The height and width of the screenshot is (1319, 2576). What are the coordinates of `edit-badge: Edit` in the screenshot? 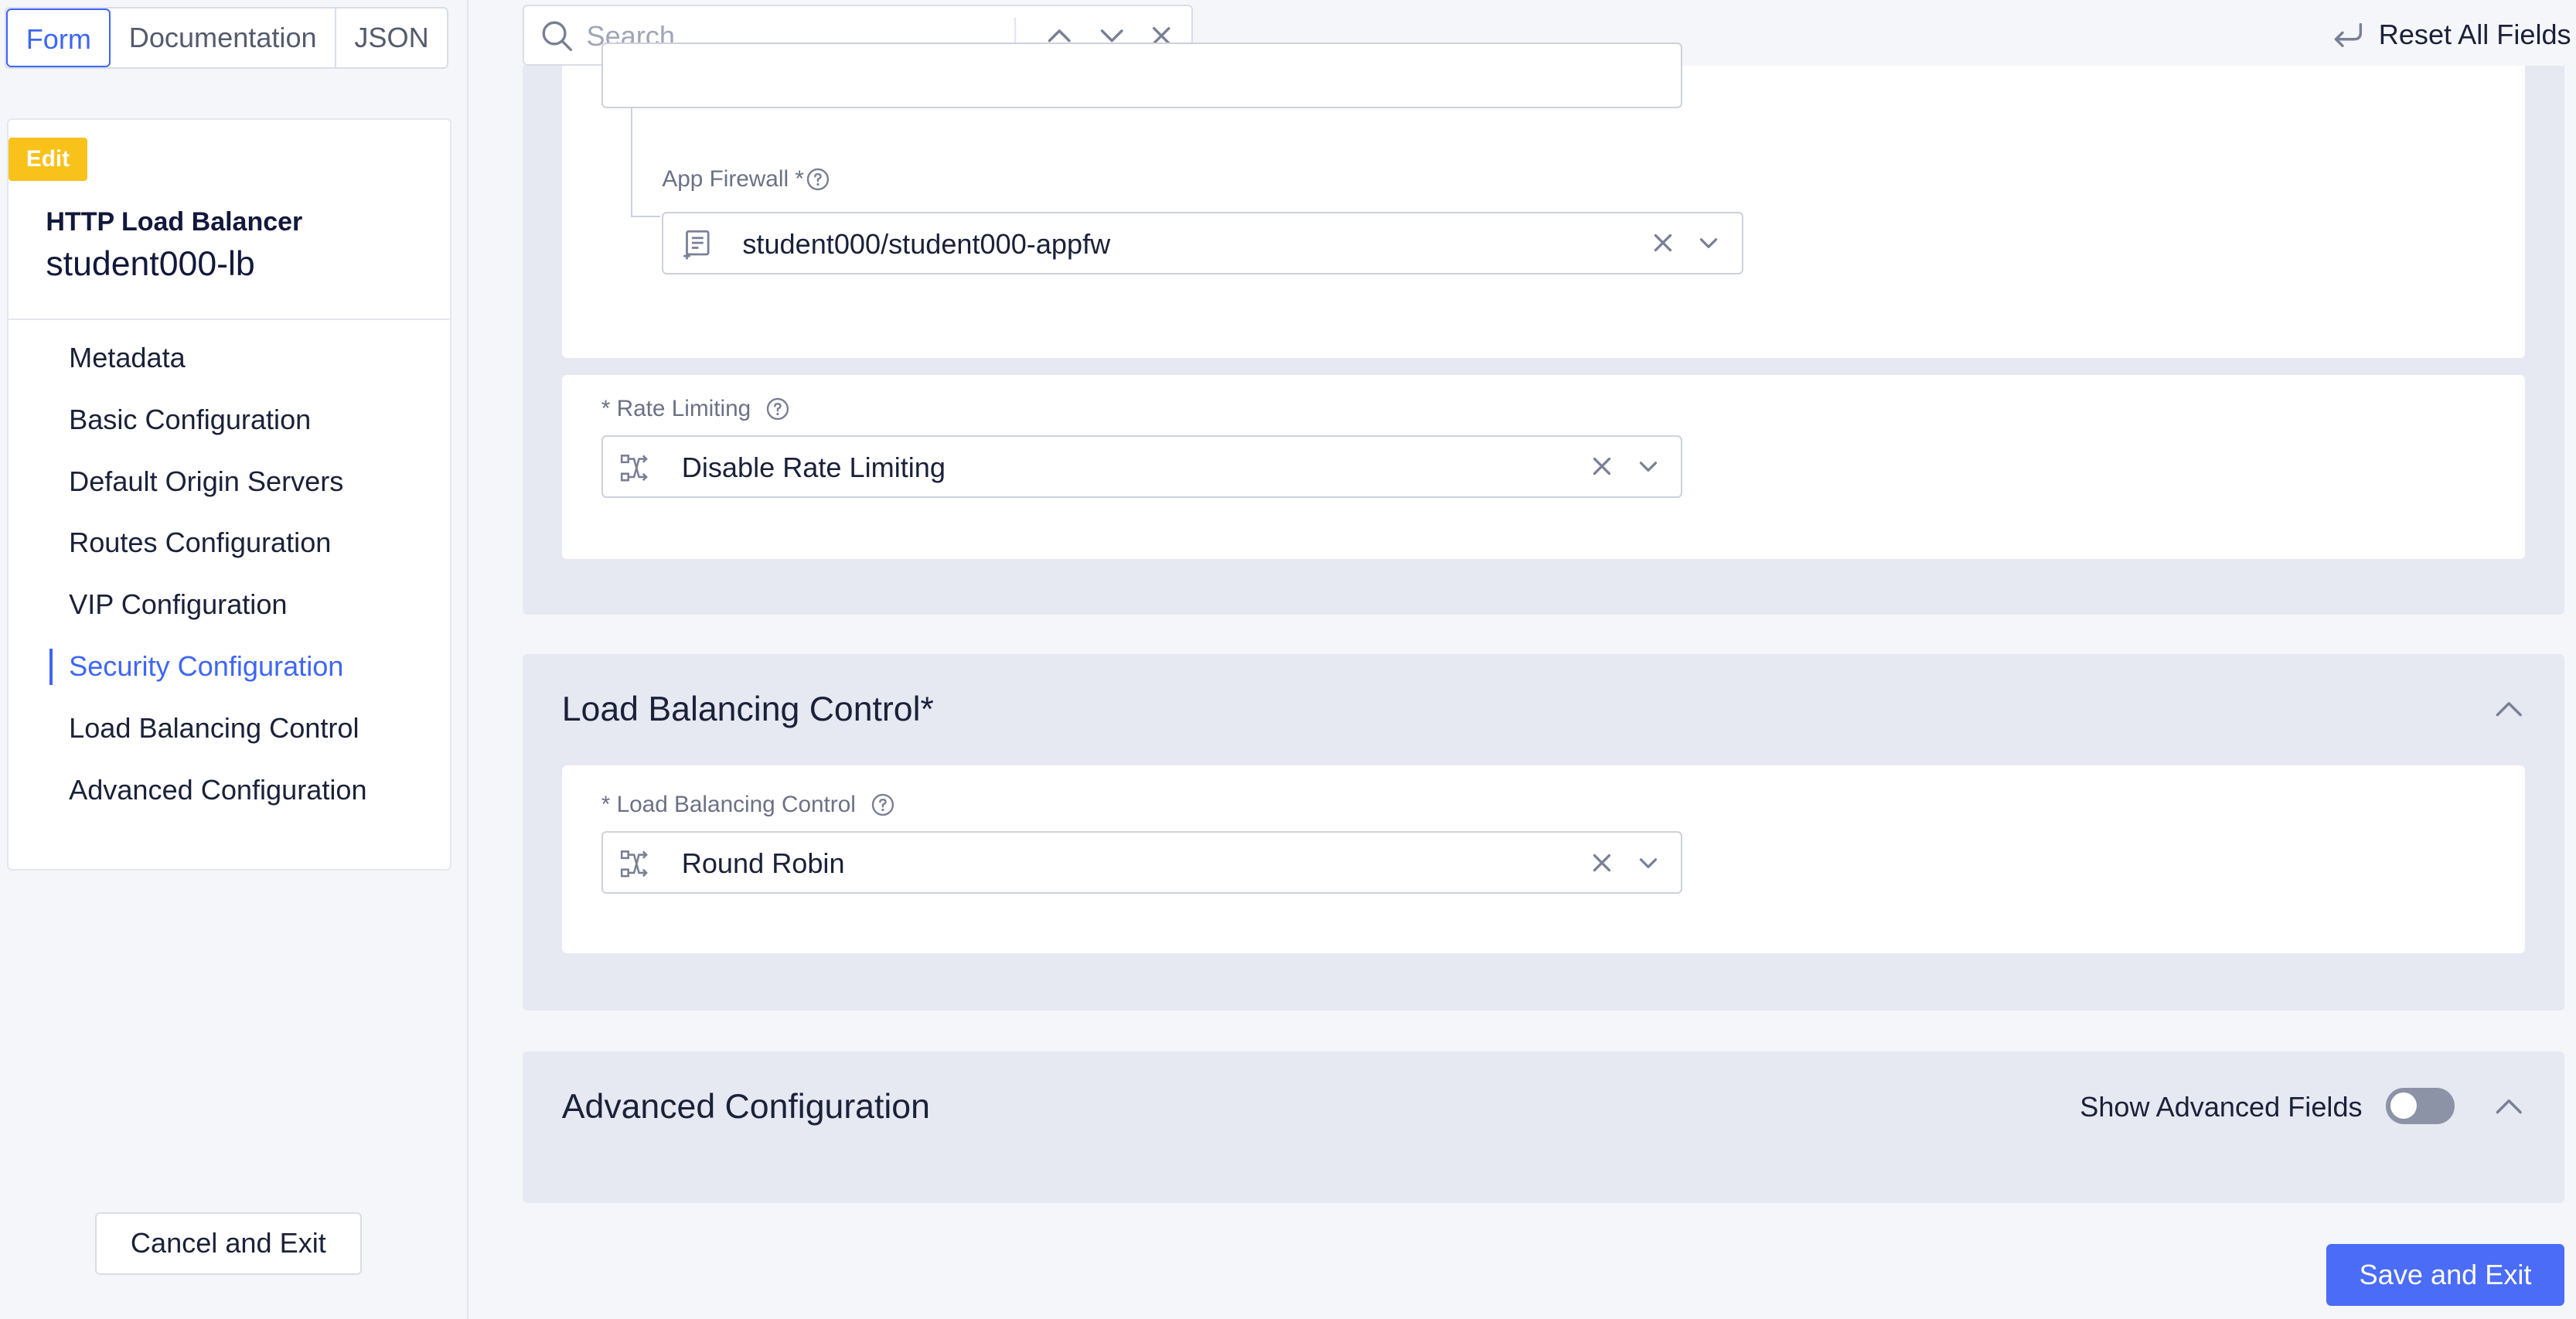 It's located at (48, 160).